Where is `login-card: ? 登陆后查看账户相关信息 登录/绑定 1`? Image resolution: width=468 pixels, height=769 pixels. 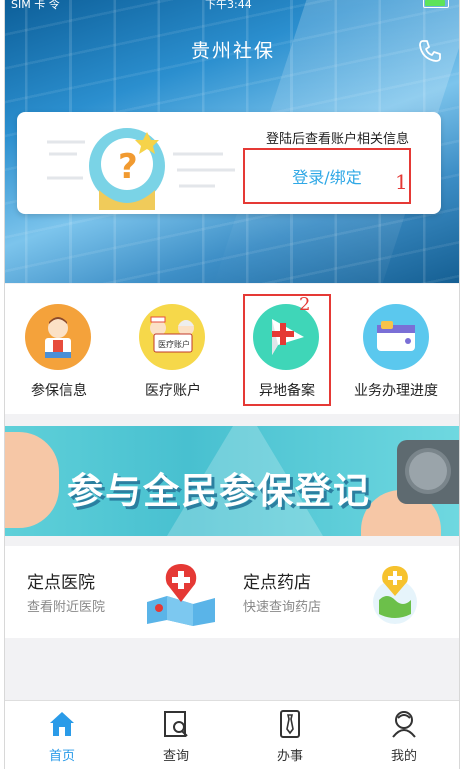 login-card: ? 登陆后查看账户相关信息 登录/绑定 1 is located at coordinates (229, 163).